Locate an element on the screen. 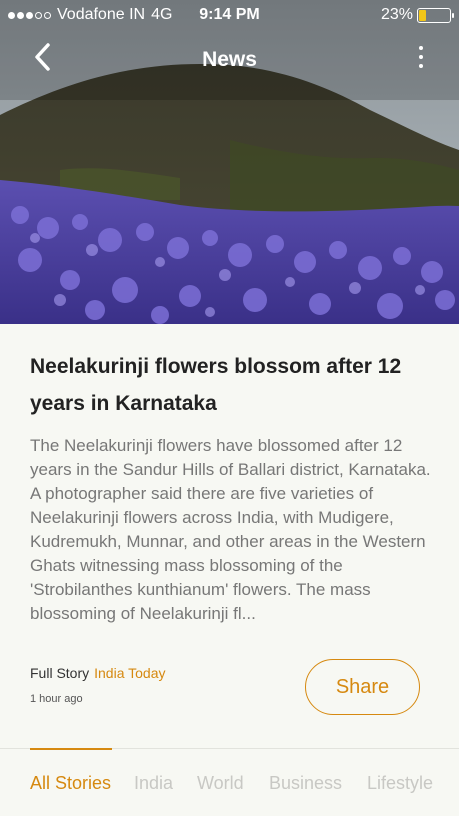  share-button: Share is located at coordinates (362, 687).